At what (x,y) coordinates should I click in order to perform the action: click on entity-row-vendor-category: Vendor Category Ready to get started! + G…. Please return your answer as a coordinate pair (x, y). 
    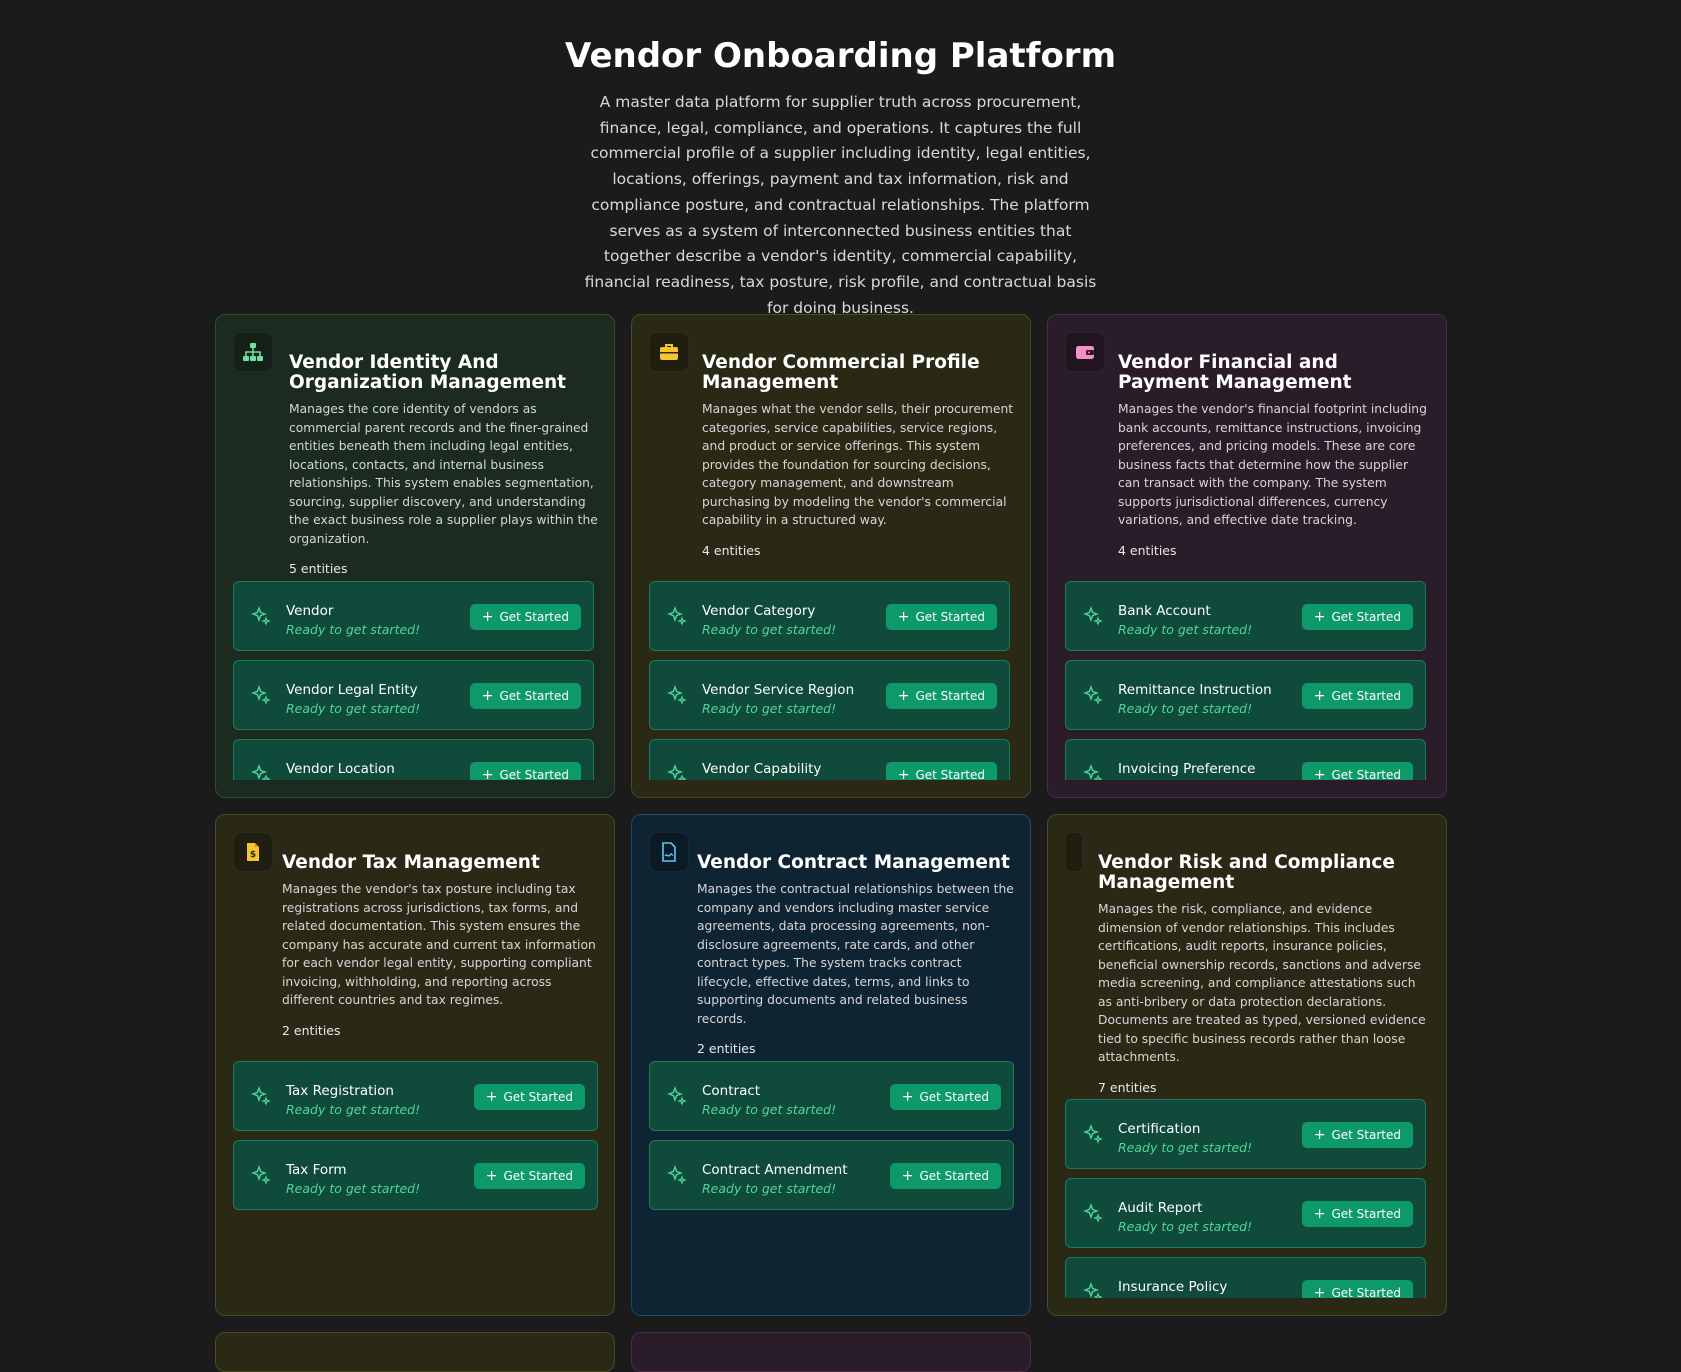
    Looking at the image, I should click on (829, 616).